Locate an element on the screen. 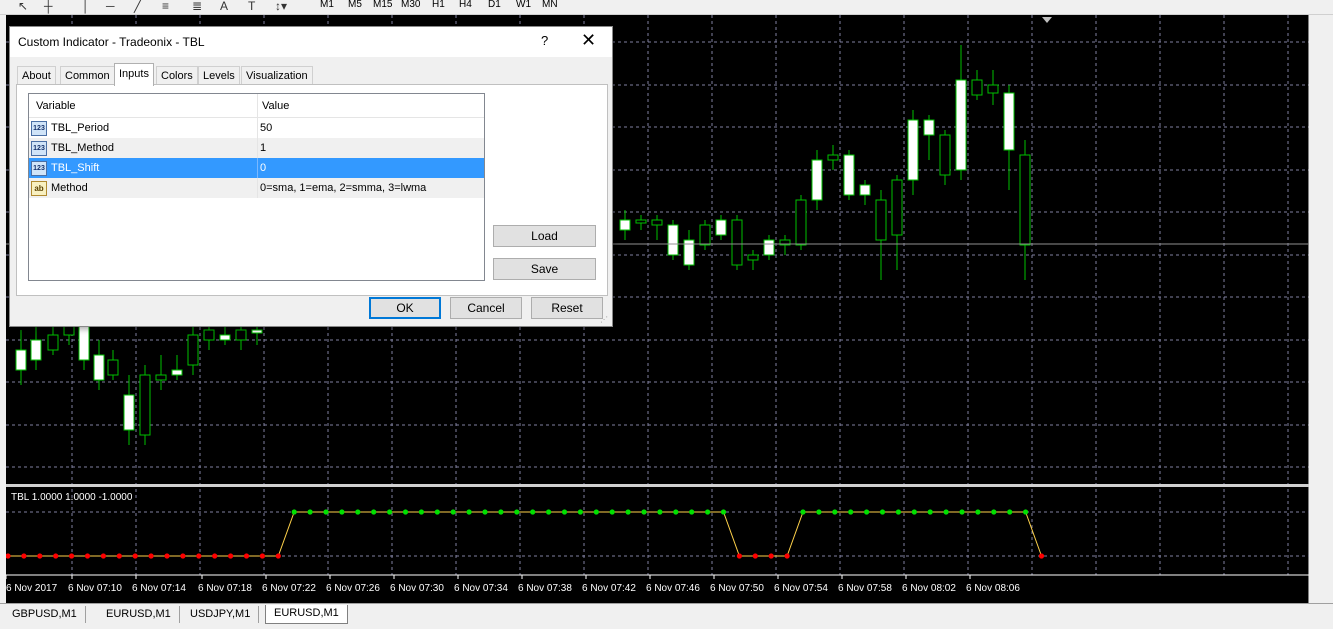  cancel-button: Cancel is located at coordinates (486, 308).